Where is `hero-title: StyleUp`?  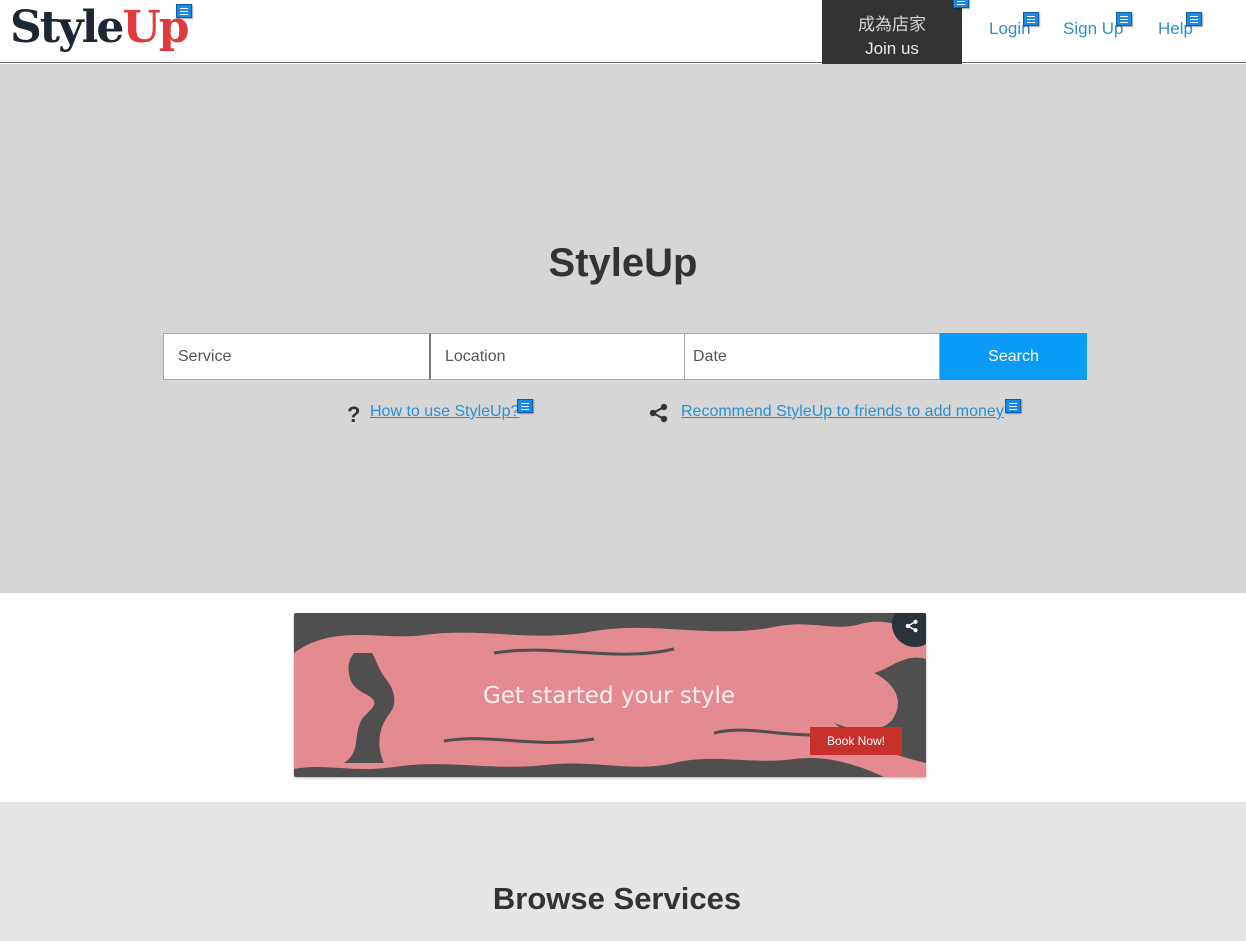
hero-title: StyleUp is located at coordinates (623, 263).